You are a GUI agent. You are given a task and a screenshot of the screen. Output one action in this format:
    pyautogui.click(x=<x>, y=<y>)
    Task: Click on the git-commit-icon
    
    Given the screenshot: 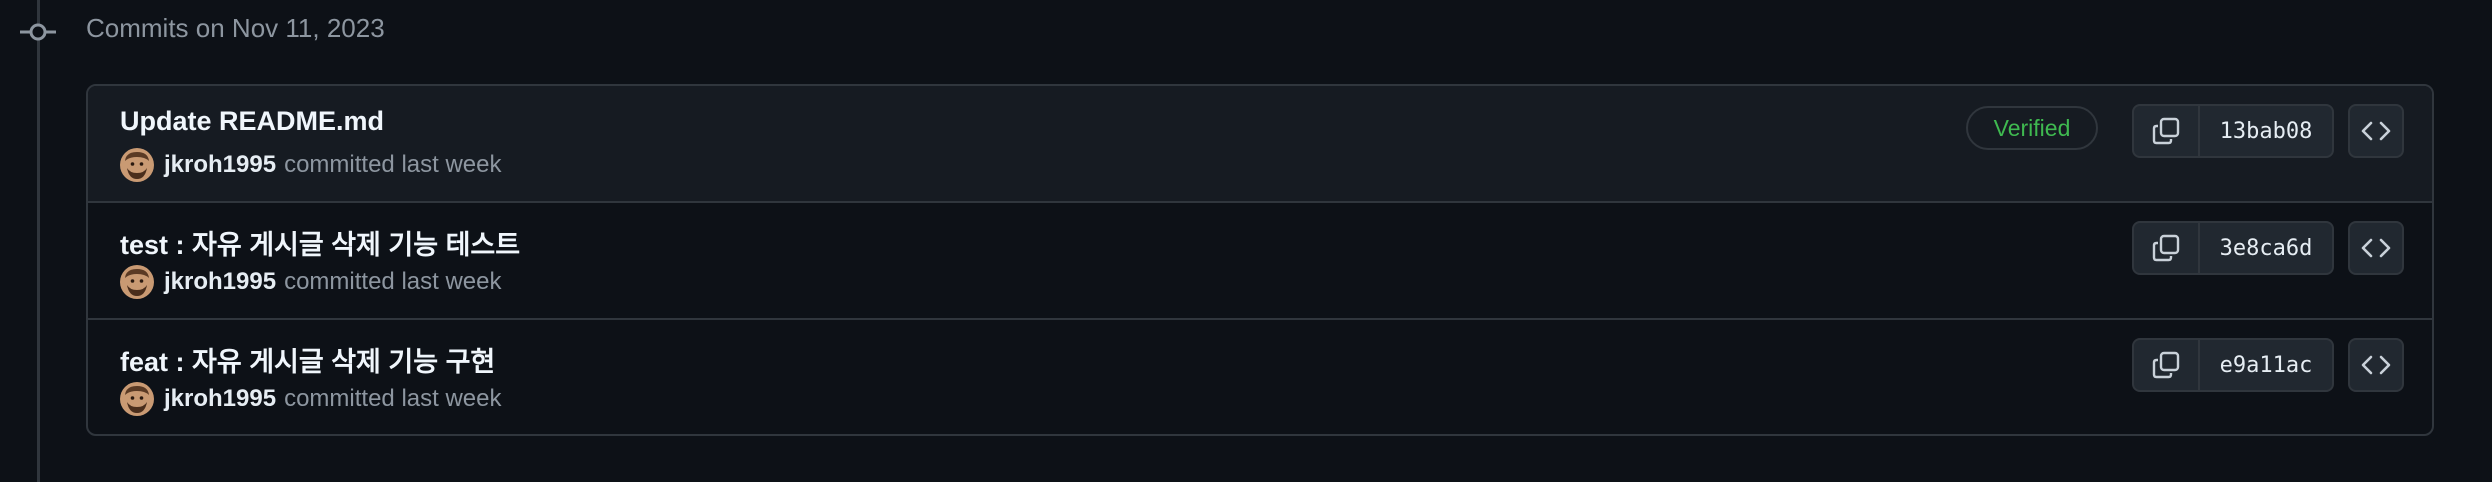 What is the action you would take?
    pyautogui.click(x=38, y=32)
    